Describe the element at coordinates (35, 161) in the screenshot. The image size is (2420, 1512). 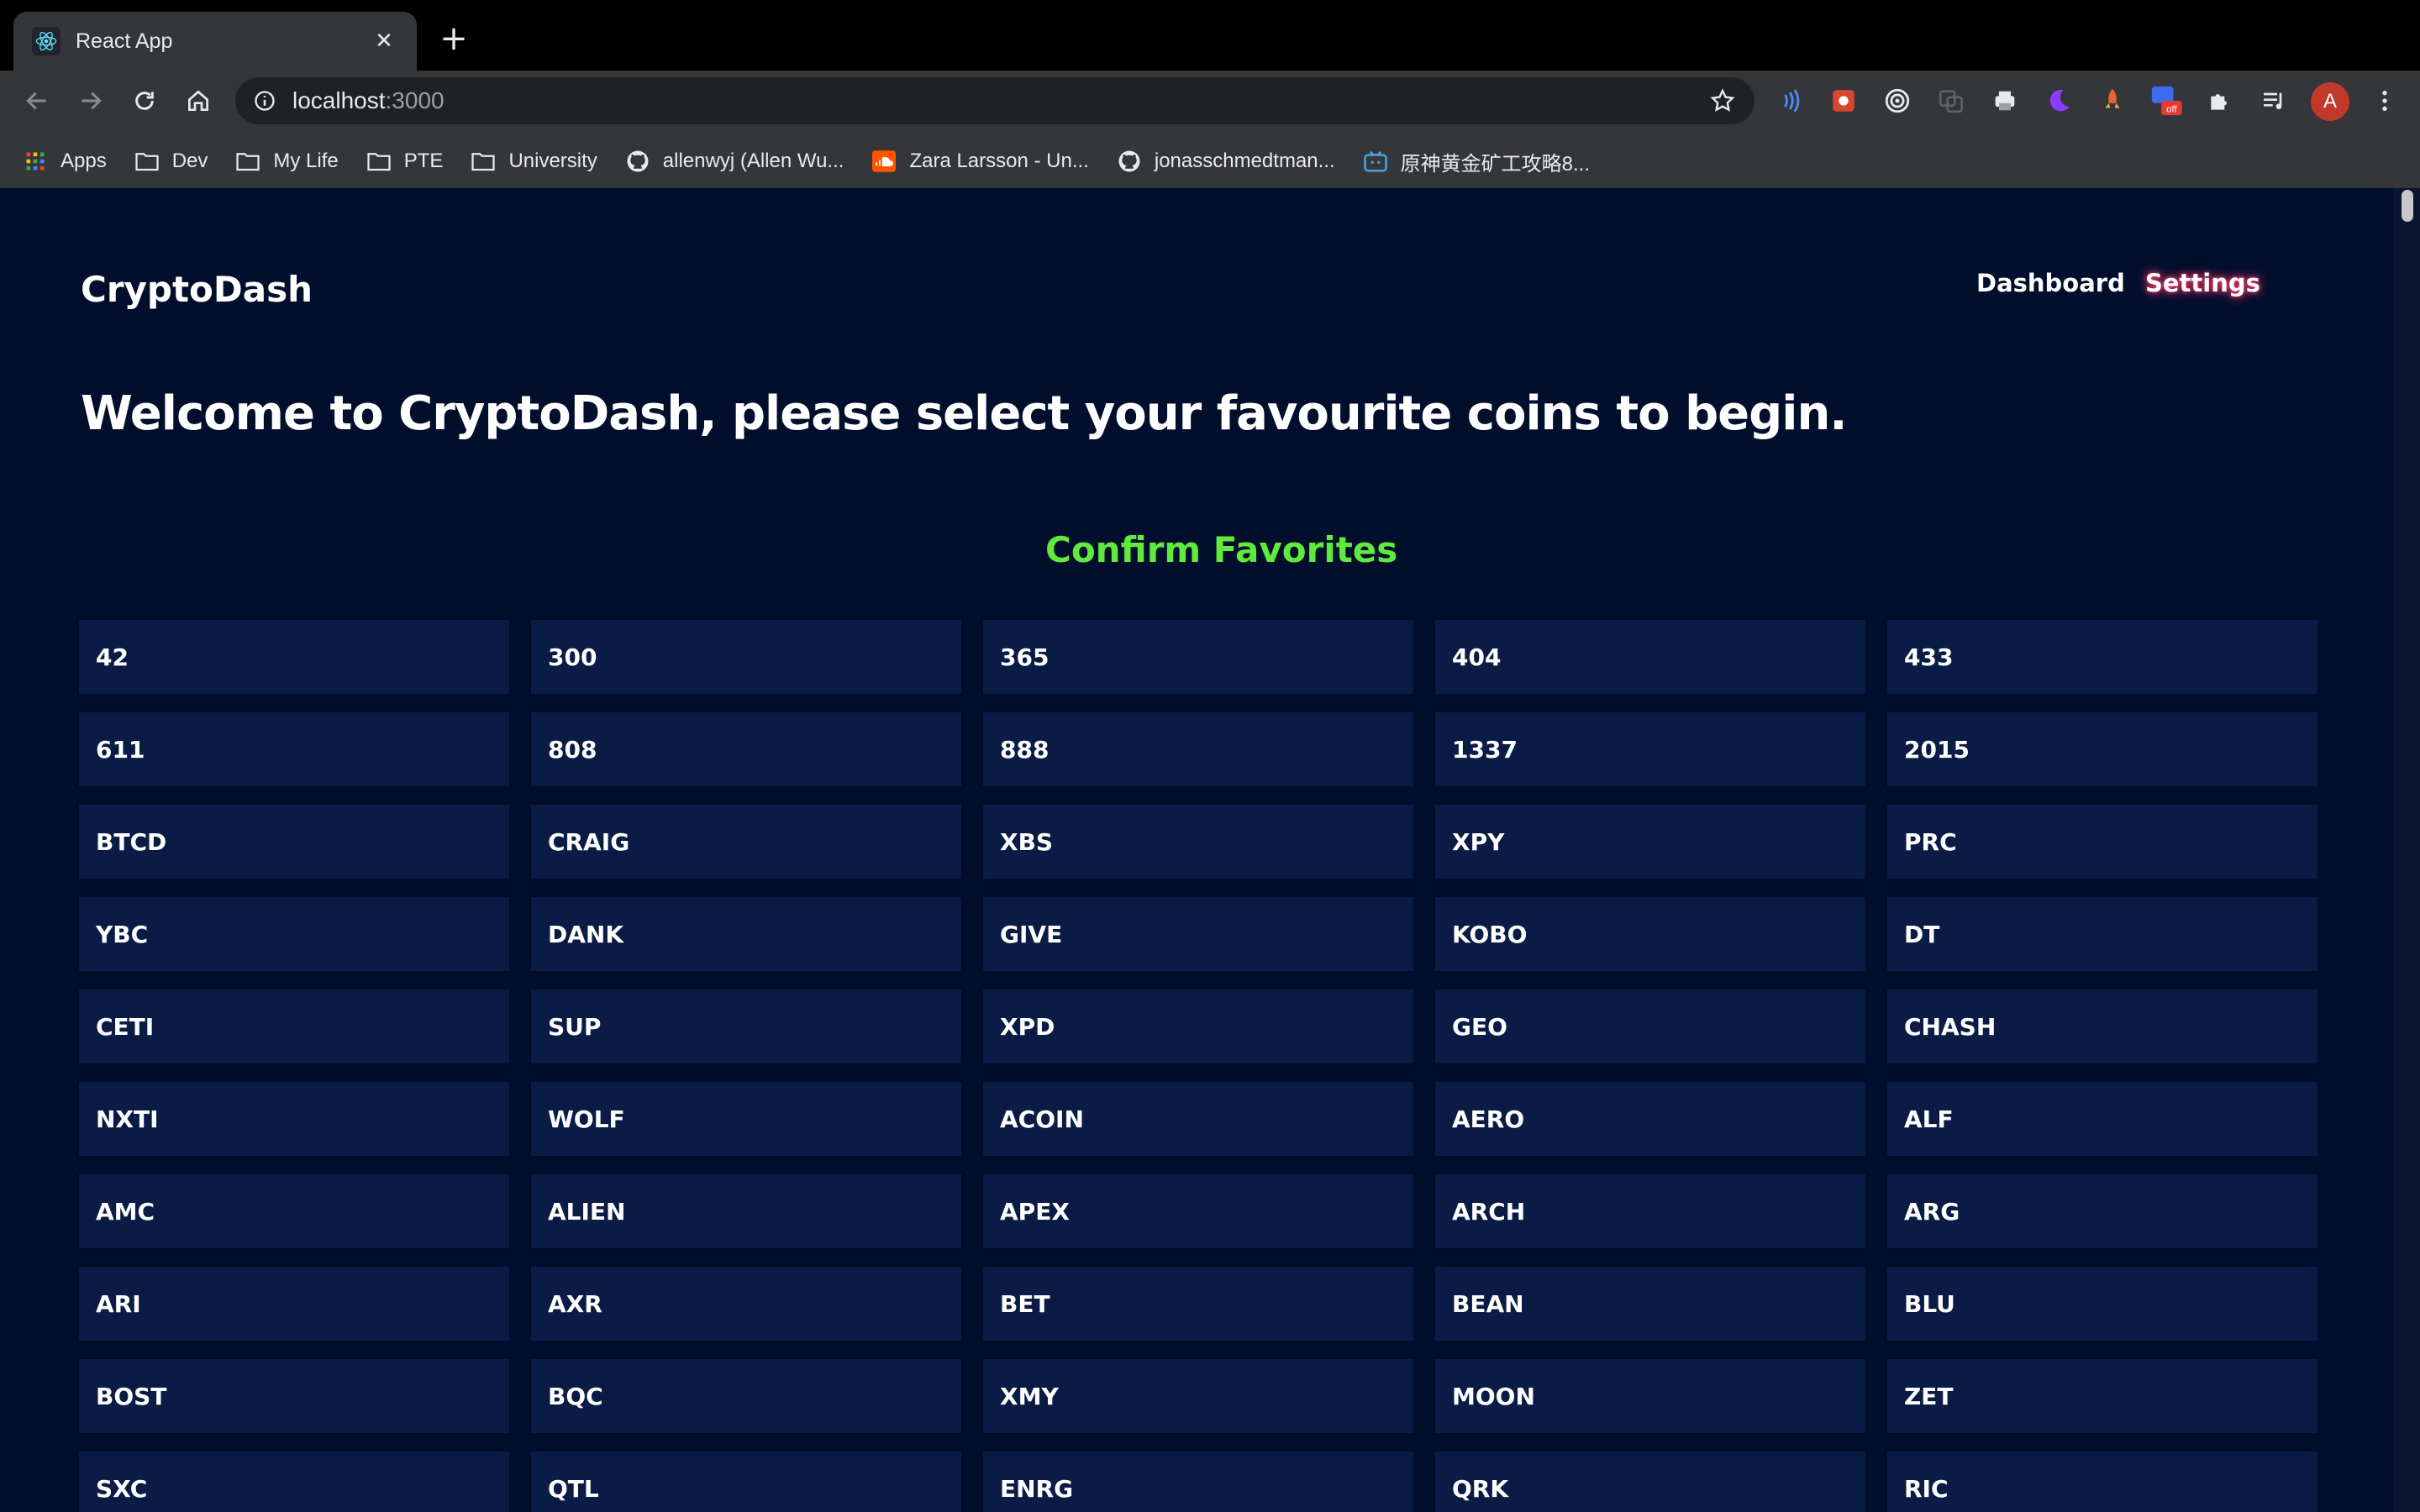
I see `apps-grid-icon` at that location.